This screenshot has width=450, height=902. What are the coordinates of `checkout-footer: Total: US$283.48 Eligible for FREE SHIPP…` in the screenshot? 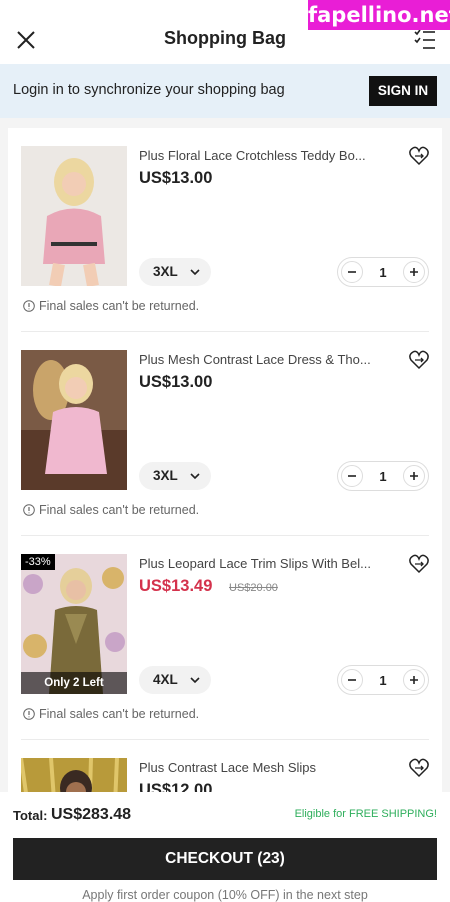 It's located at (225, 847).